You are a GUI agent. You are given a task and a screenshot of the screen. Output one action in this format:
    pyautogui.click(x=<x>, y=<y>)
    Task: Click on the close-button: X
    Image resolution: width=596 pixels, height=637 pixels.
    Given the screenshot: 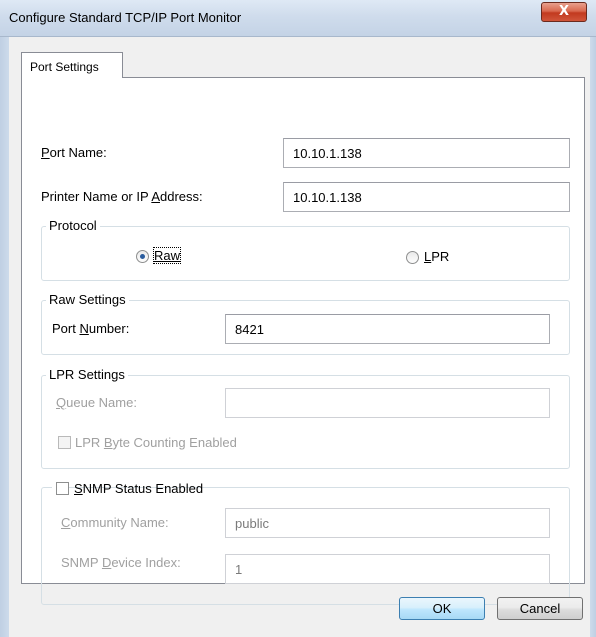 What is the action you would take?
    pyautogui.click(x=564, y=12)
    